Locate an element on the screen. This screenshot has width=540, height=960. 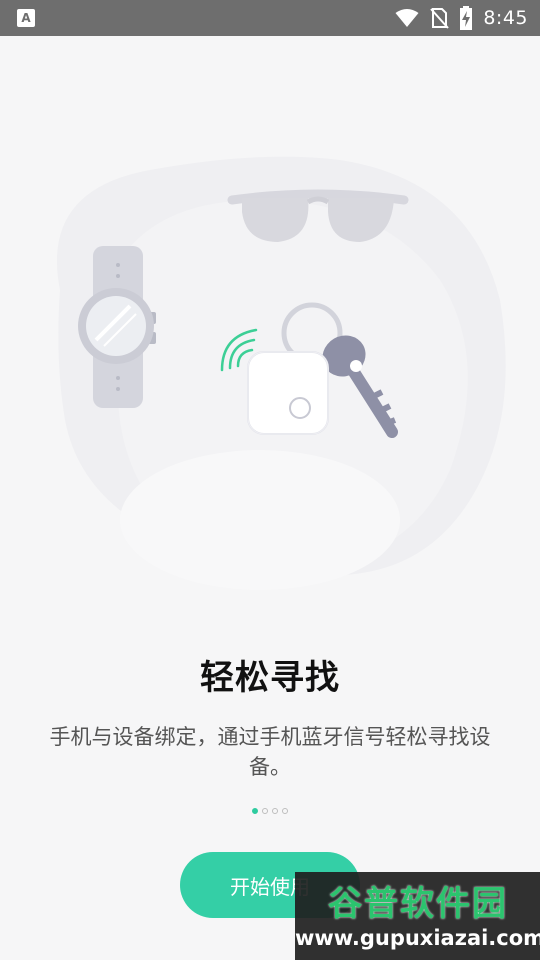
wifi-icon is located at coordinates (407, 18).